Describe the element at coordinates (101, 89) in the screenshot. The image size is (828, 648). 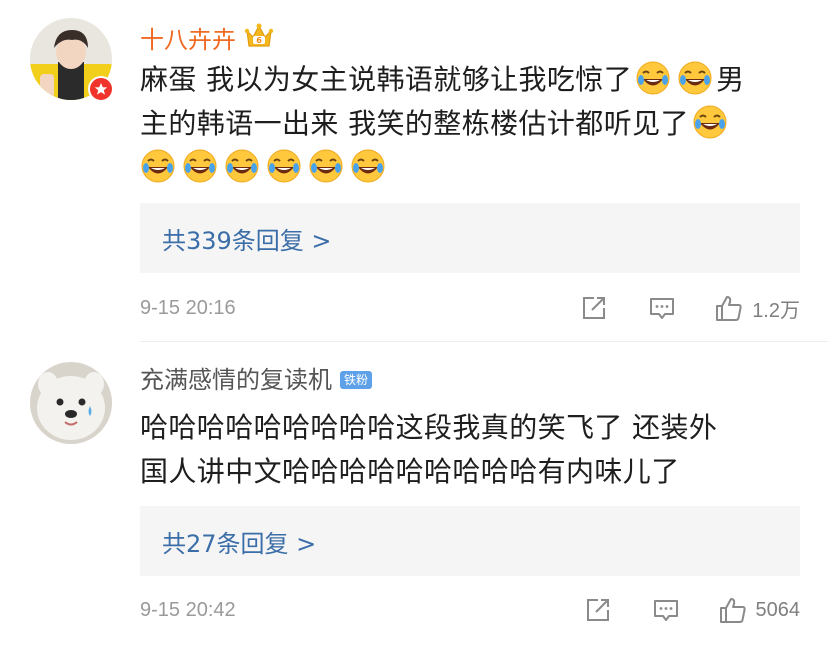
I see `verified-badge-icon` at that location.